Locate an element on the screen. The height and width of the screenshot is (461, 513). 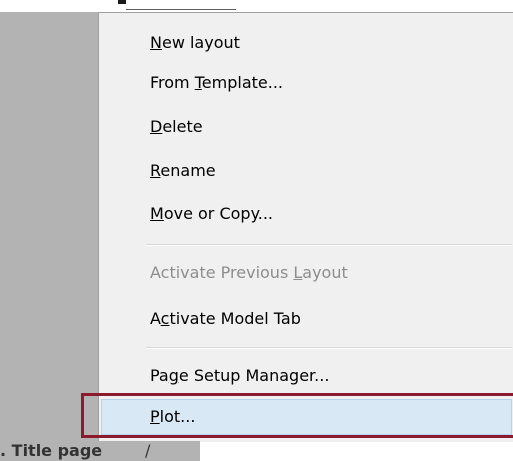
menu-item-new-layout: New layout is located at coordinates (306, 43).